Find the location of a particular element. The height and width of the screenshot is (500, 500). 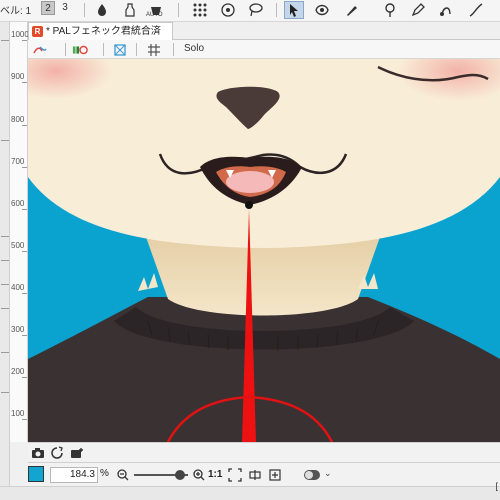

arrow-select-icon is located at coordinates (294, 10).